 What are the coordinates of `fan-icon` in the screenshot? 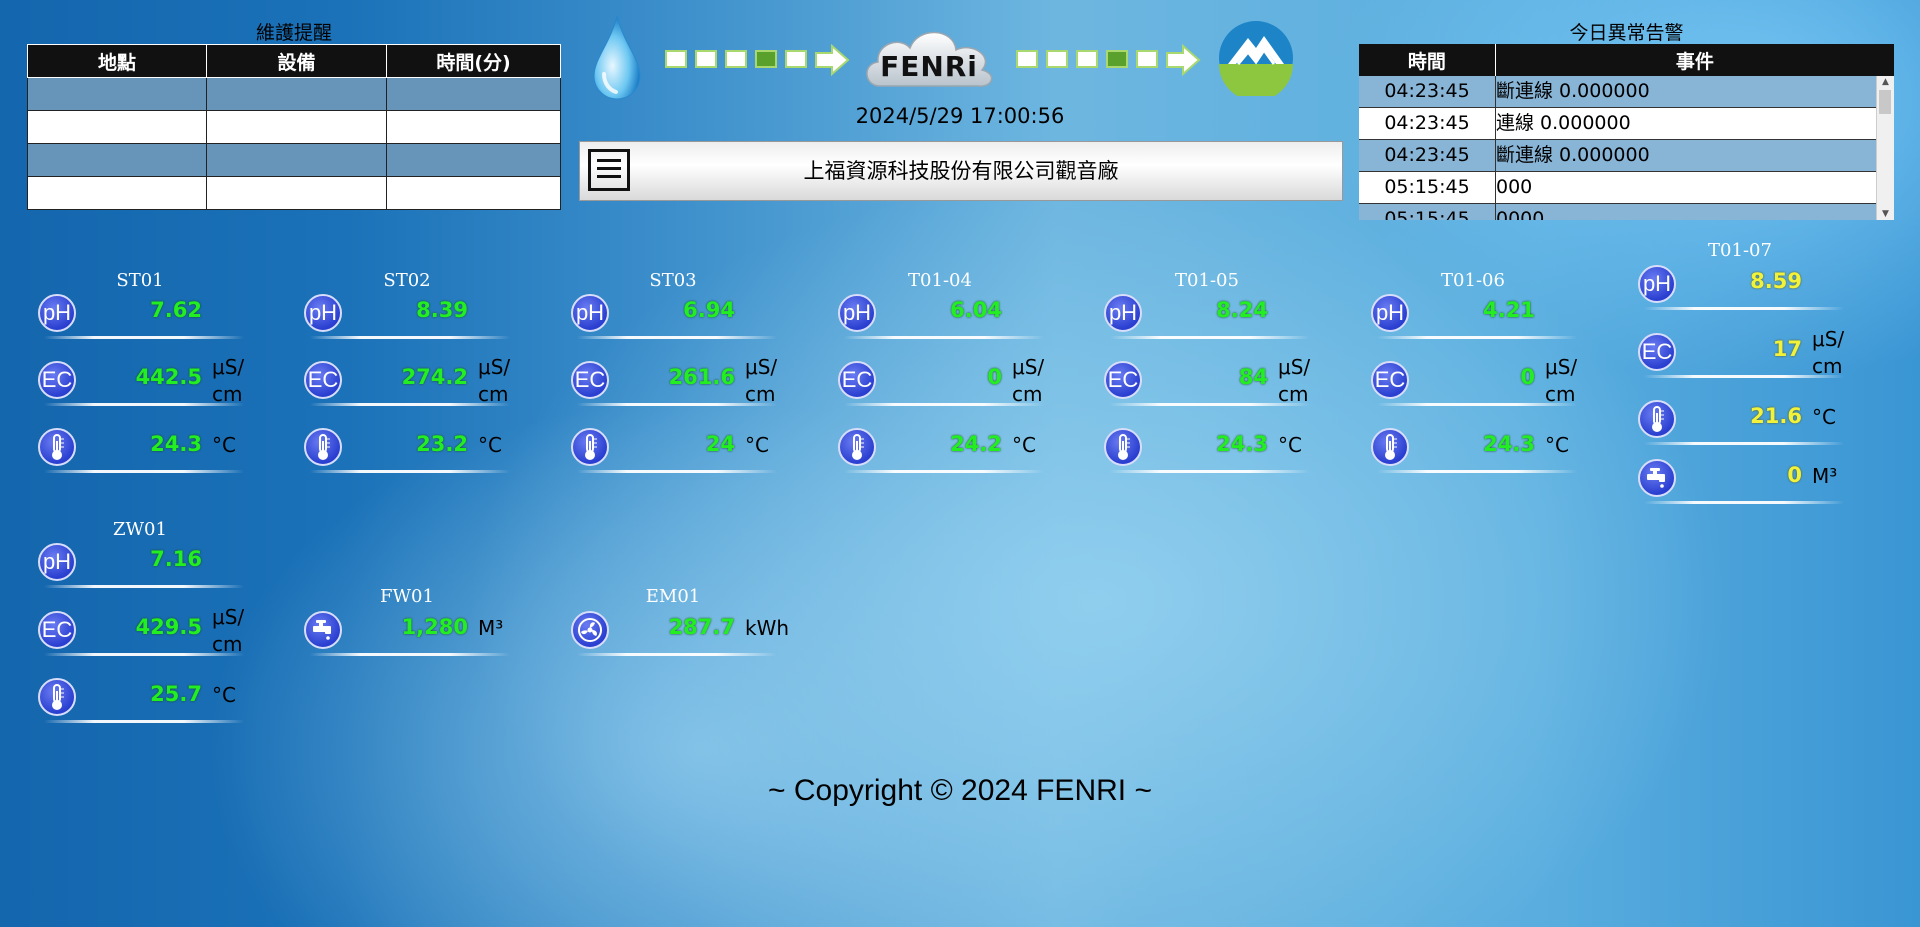 It's located at (590, 630).